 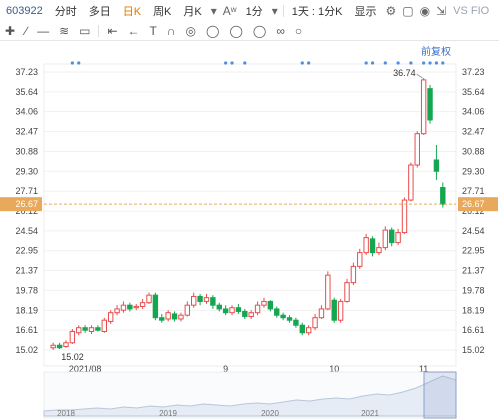 What do you see at coordinates (66, 11) in the screenshot?
I see `tab-intraday: 分时` at bounding box center [66, 11].